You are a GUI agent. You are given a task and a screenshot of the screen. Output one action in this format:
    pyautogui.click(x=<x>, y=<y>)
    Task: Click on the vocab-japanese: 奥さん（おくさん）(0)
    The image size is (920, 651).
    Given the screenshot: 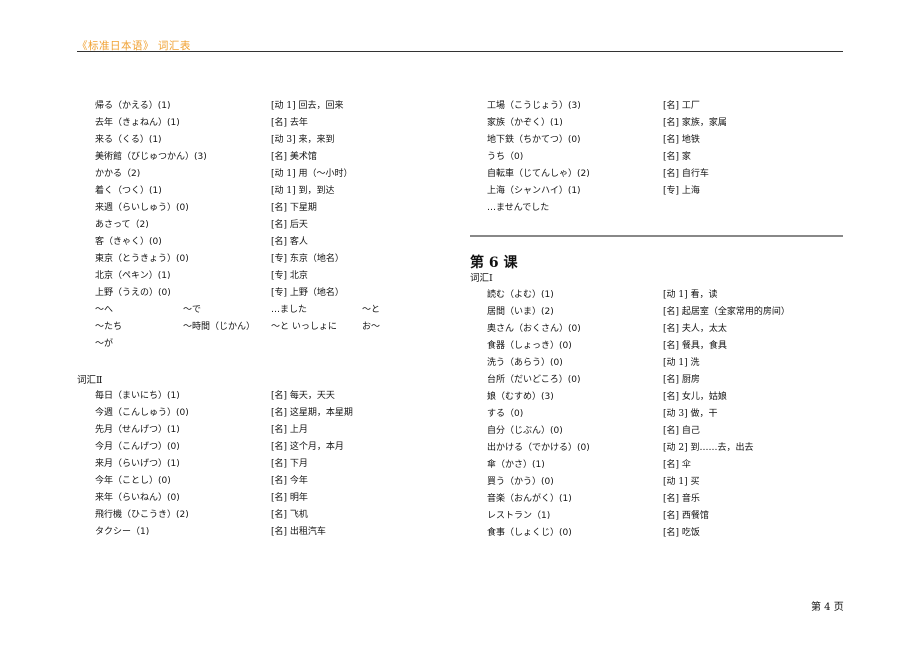 What is the action you would take?
    pyautogui.click(x=534, y=329)
    